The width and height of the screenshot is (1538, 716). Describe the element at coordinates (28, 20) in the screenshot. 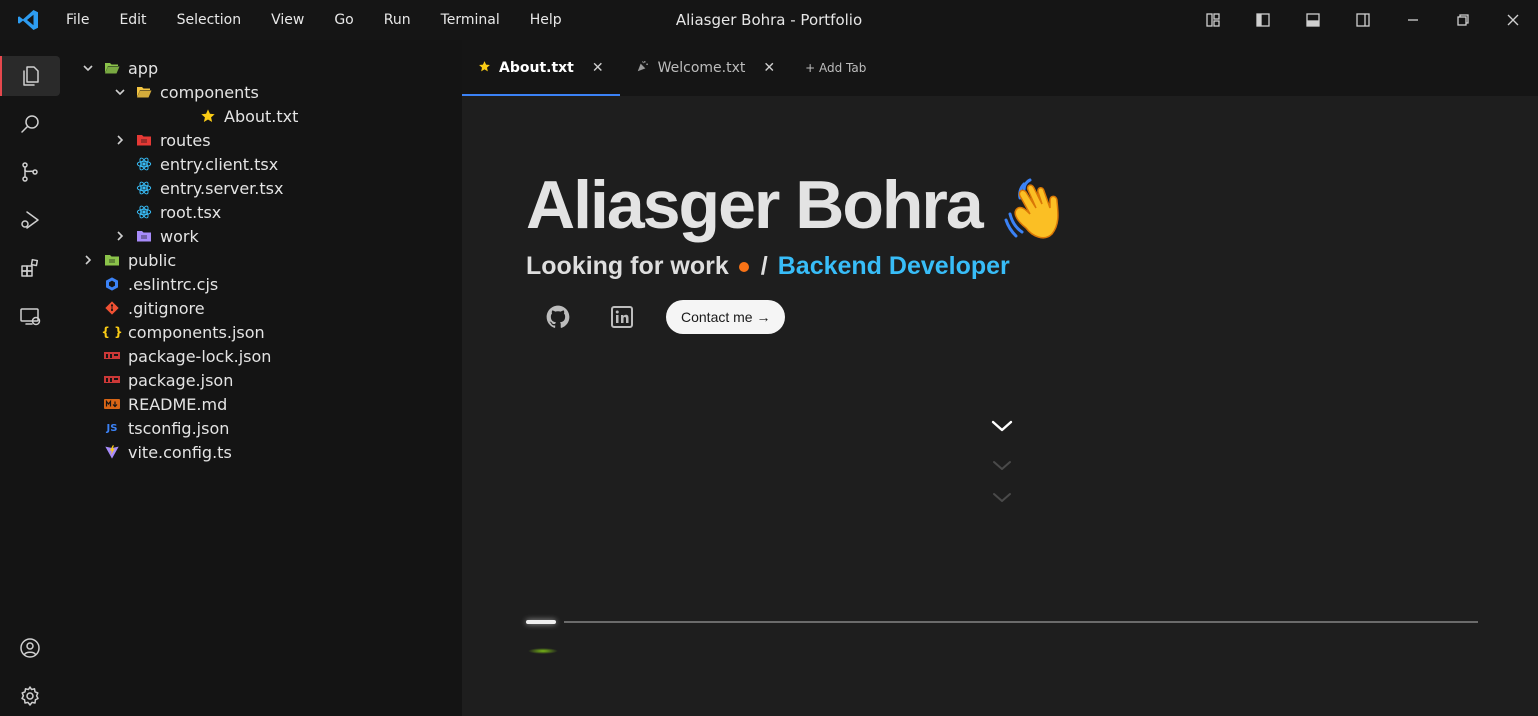

I see `vscode-logo-icon` at that location.